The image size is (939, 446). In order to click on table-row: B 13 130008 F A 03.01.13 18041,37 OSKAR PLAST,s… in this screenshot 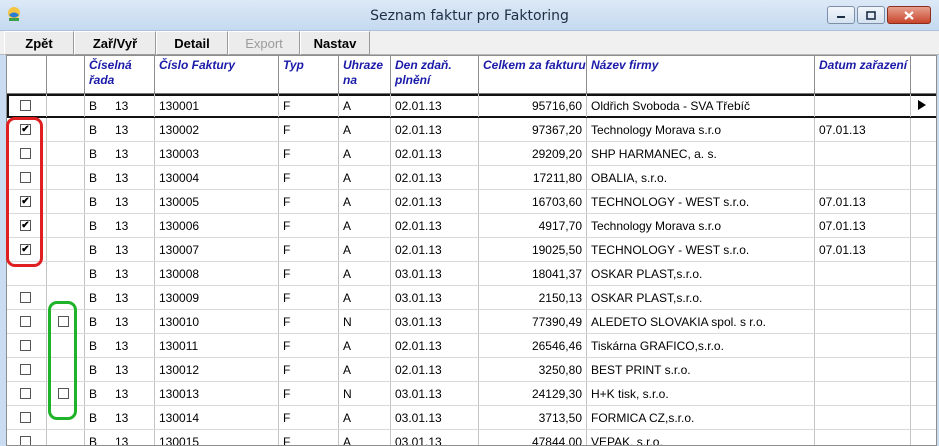, I will do `click(471, 274)`.